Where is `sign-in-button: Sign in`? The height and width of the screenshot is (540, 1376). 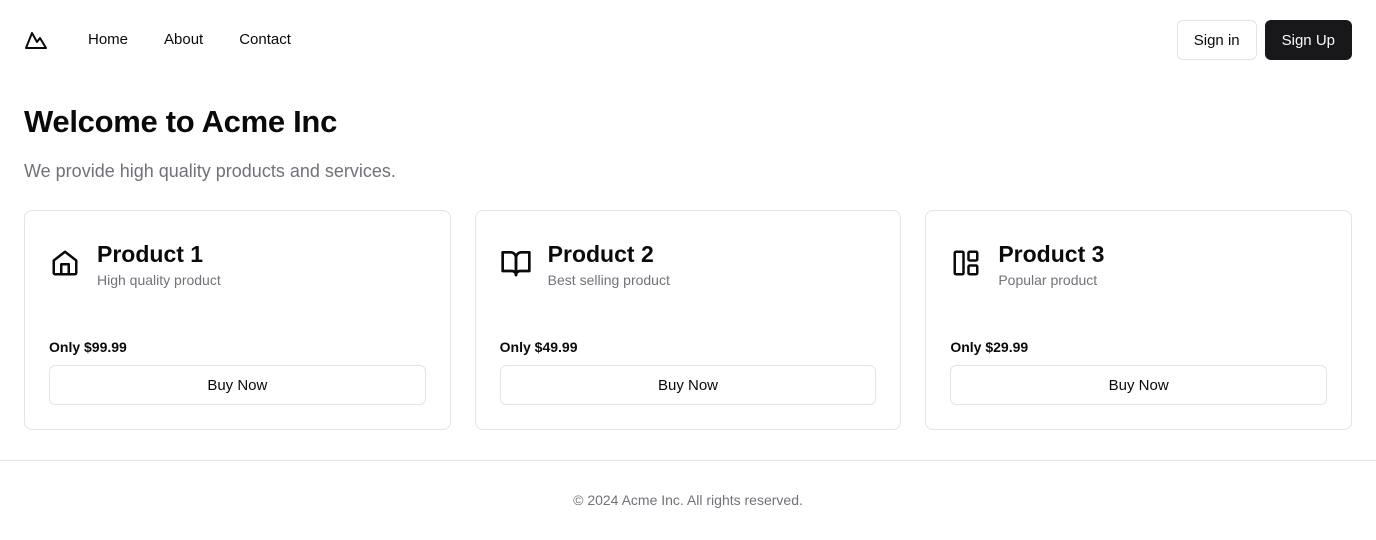 sign-in-button: Sign in is located at coordinates (1216, 40).